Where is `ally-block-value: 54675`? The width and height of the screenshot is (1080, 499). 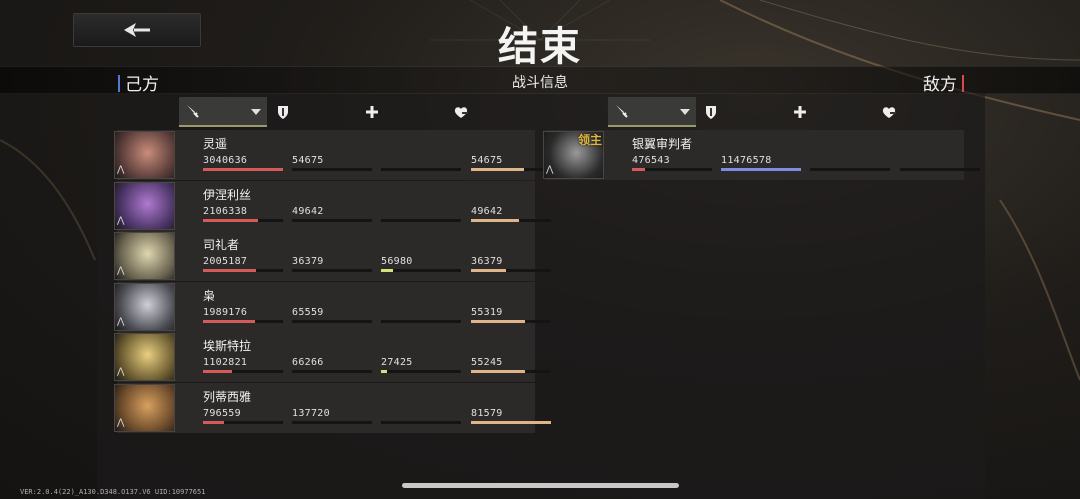
ally-block-value: 54675 is located at coordinates (487, 160).